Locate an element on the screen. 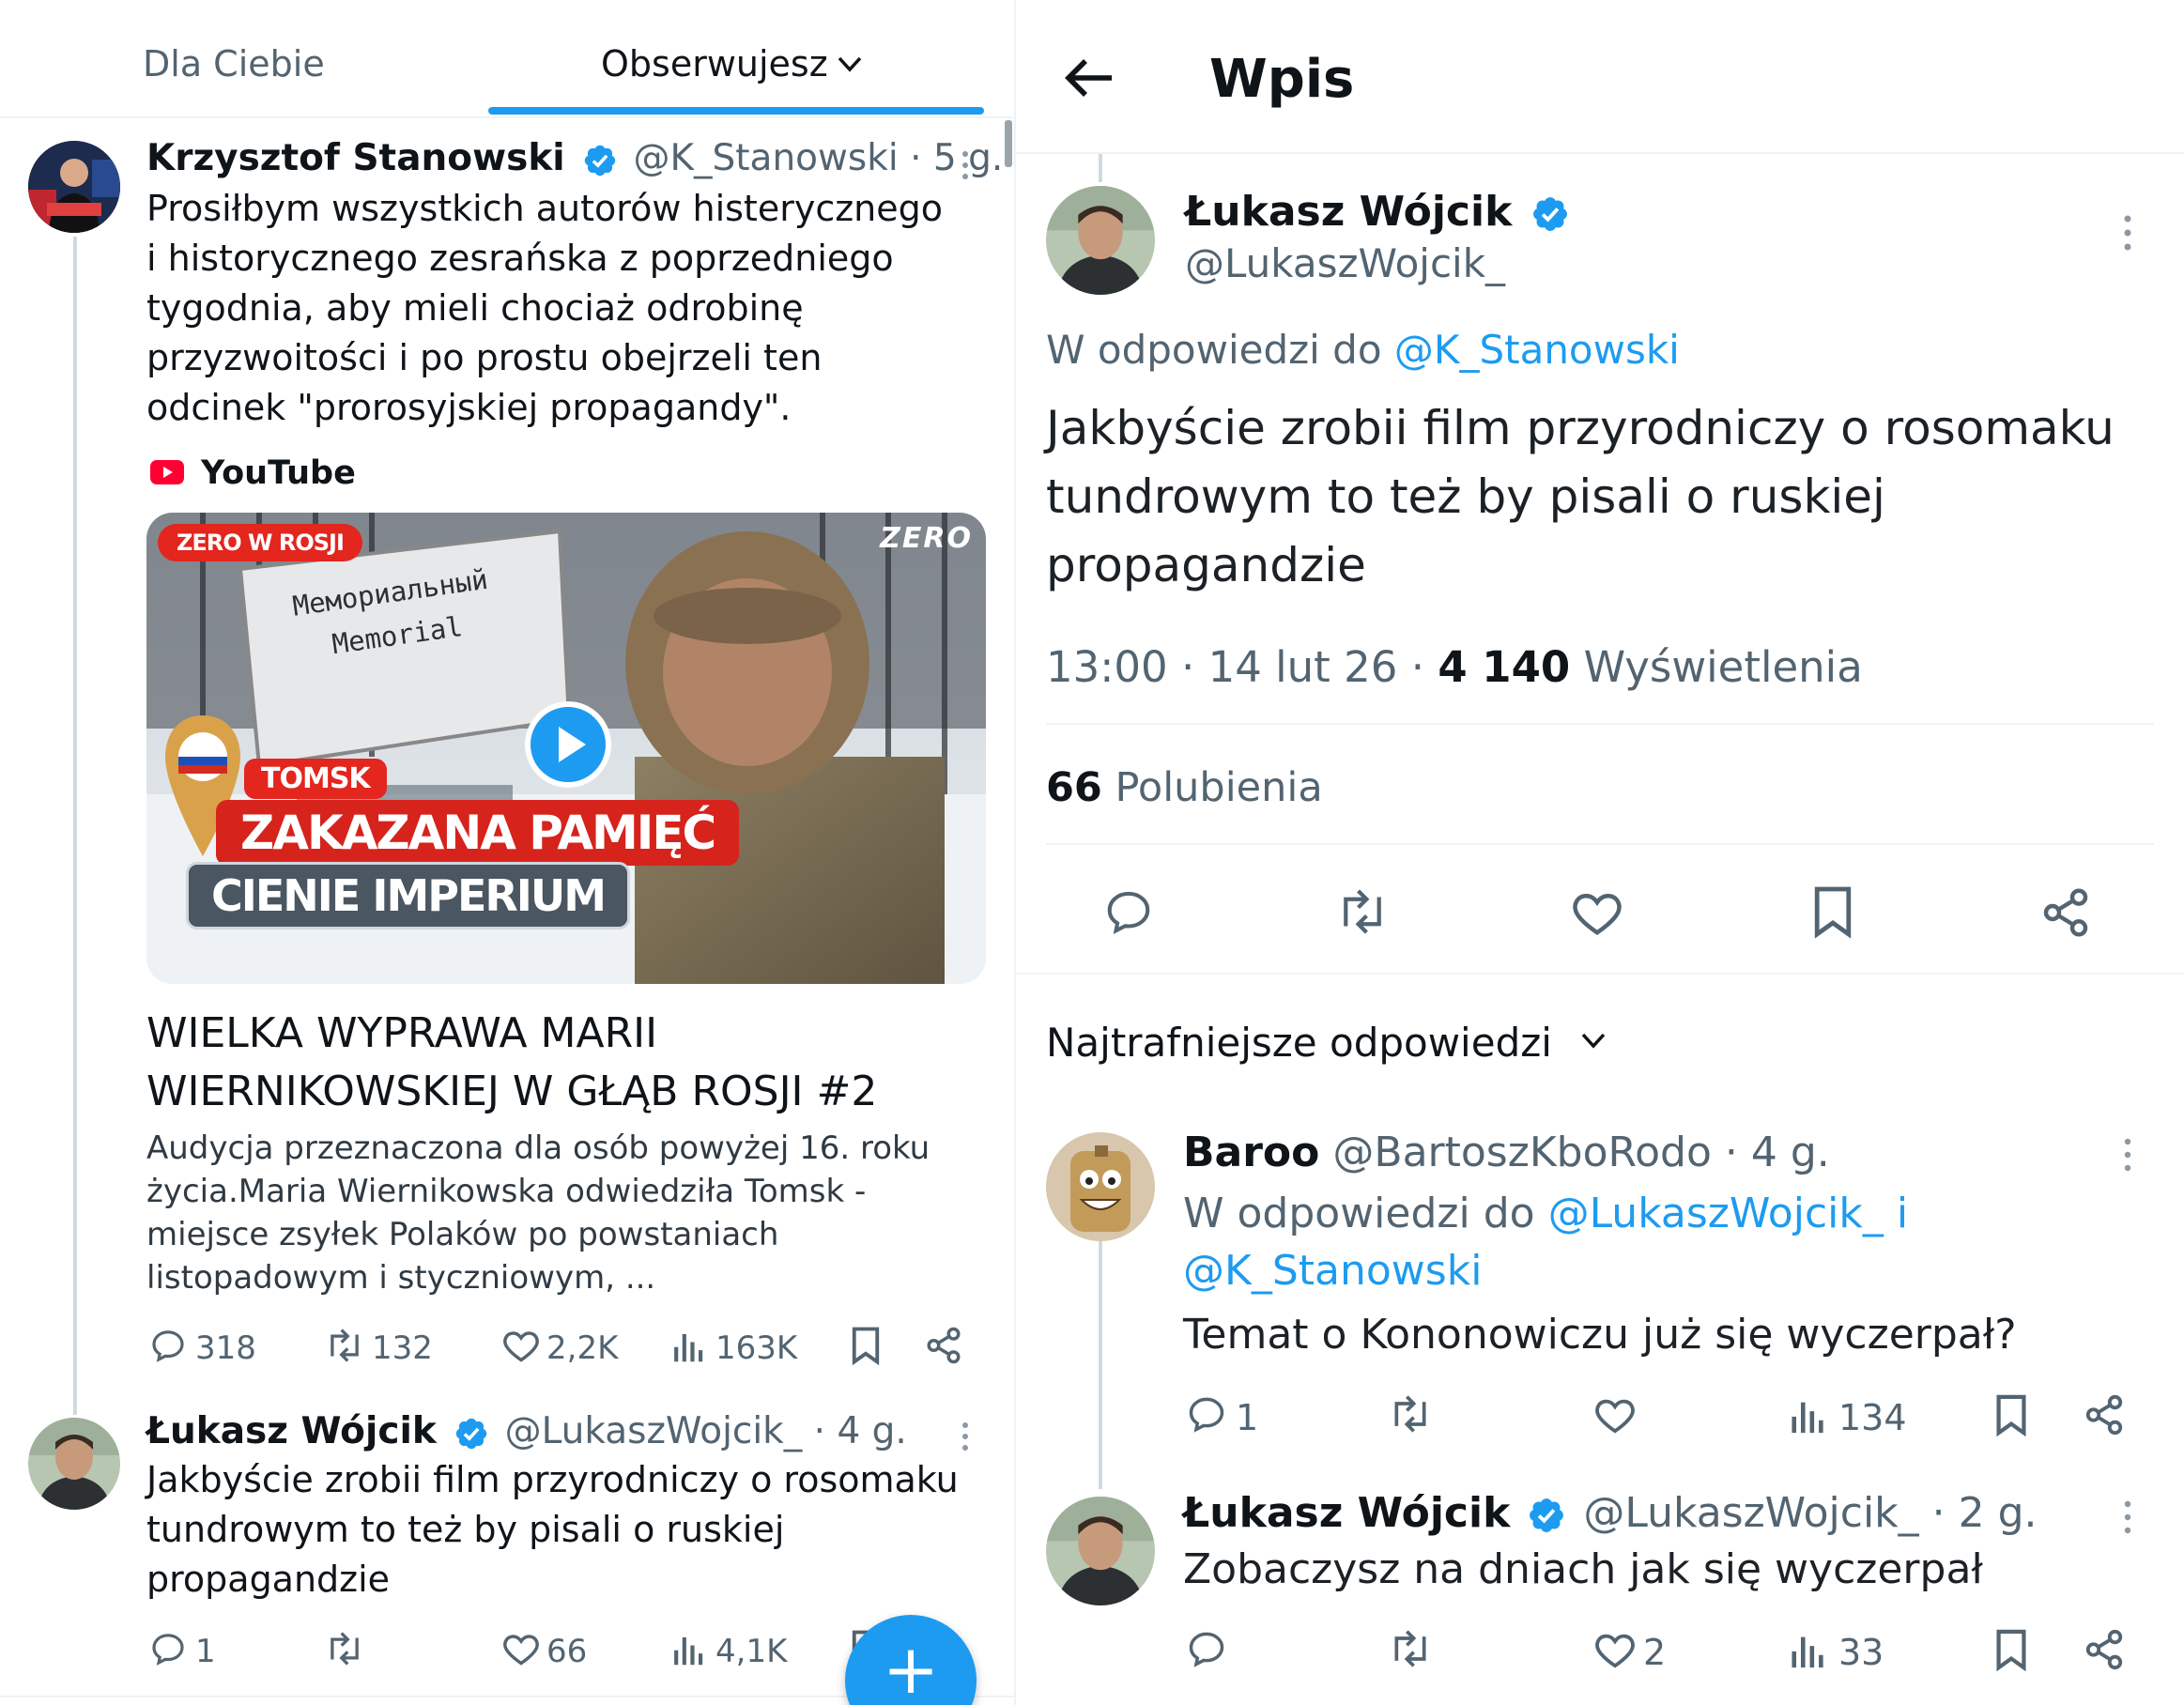 Image resolution: width=2184 pixels, height=1705 pixels. reply-count: 318 is located at coordinates (225, 1348).